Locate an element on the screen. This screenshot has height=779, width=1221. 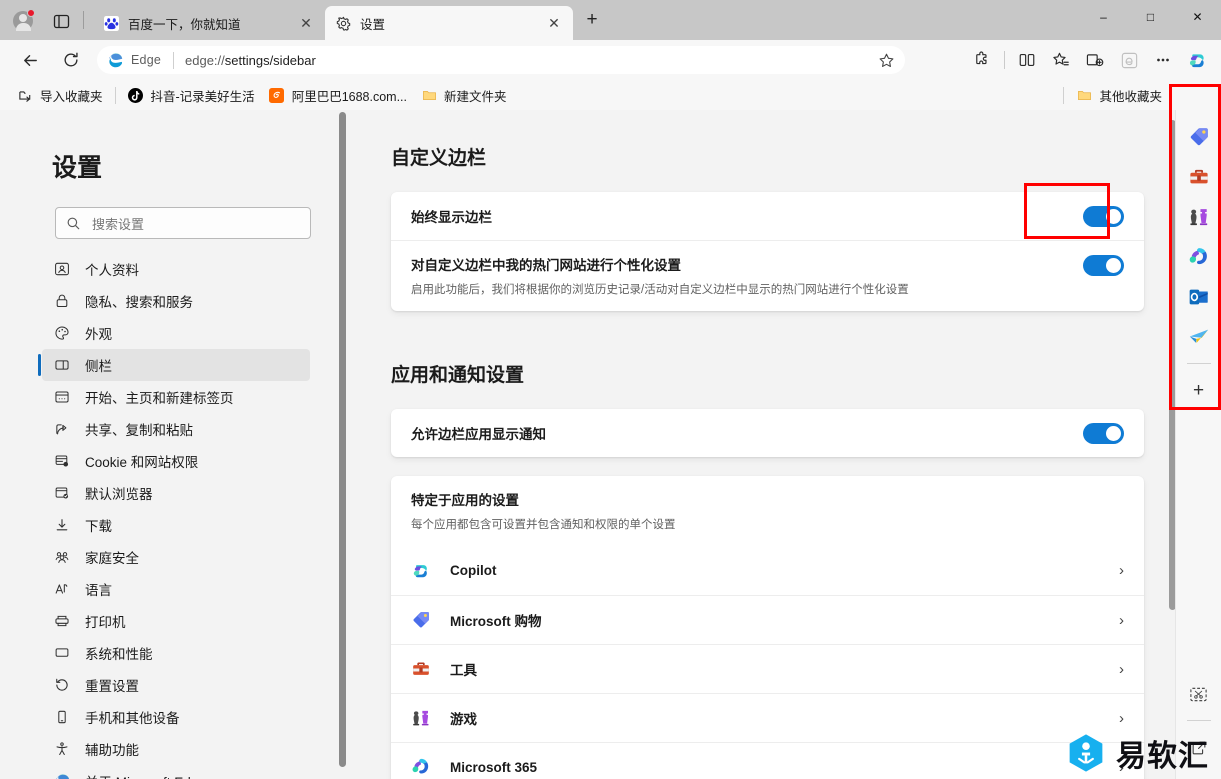
sidebar-item-label: Cookie 和网站权限 is located at coordinates (142, 462).